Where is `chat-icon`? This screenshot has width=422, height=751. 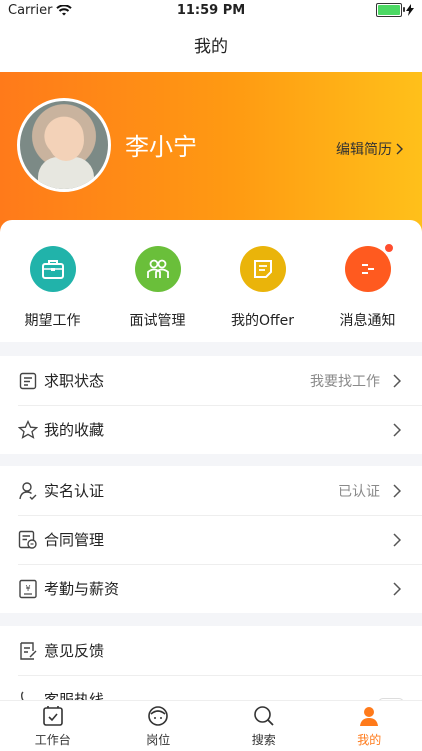
chat-icon is located at coordinates (368, 269).